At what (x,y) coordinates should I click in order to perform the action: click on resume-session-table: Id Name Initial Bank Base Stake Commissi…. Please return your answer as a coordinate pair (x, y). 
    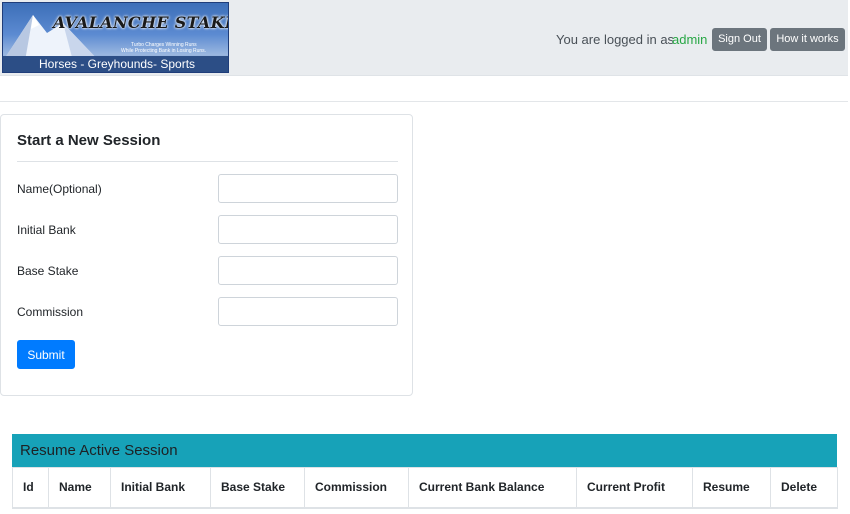
    Looking at the image, I should click on (425, 488).